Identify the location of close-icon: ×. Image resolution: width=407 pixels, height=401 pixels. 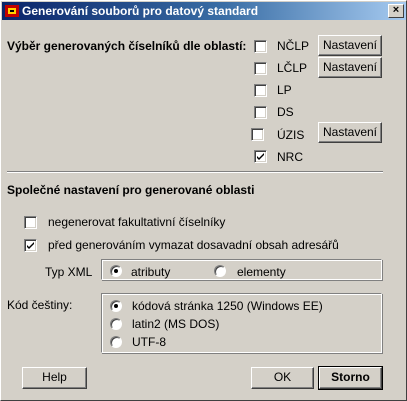
(396, 10).